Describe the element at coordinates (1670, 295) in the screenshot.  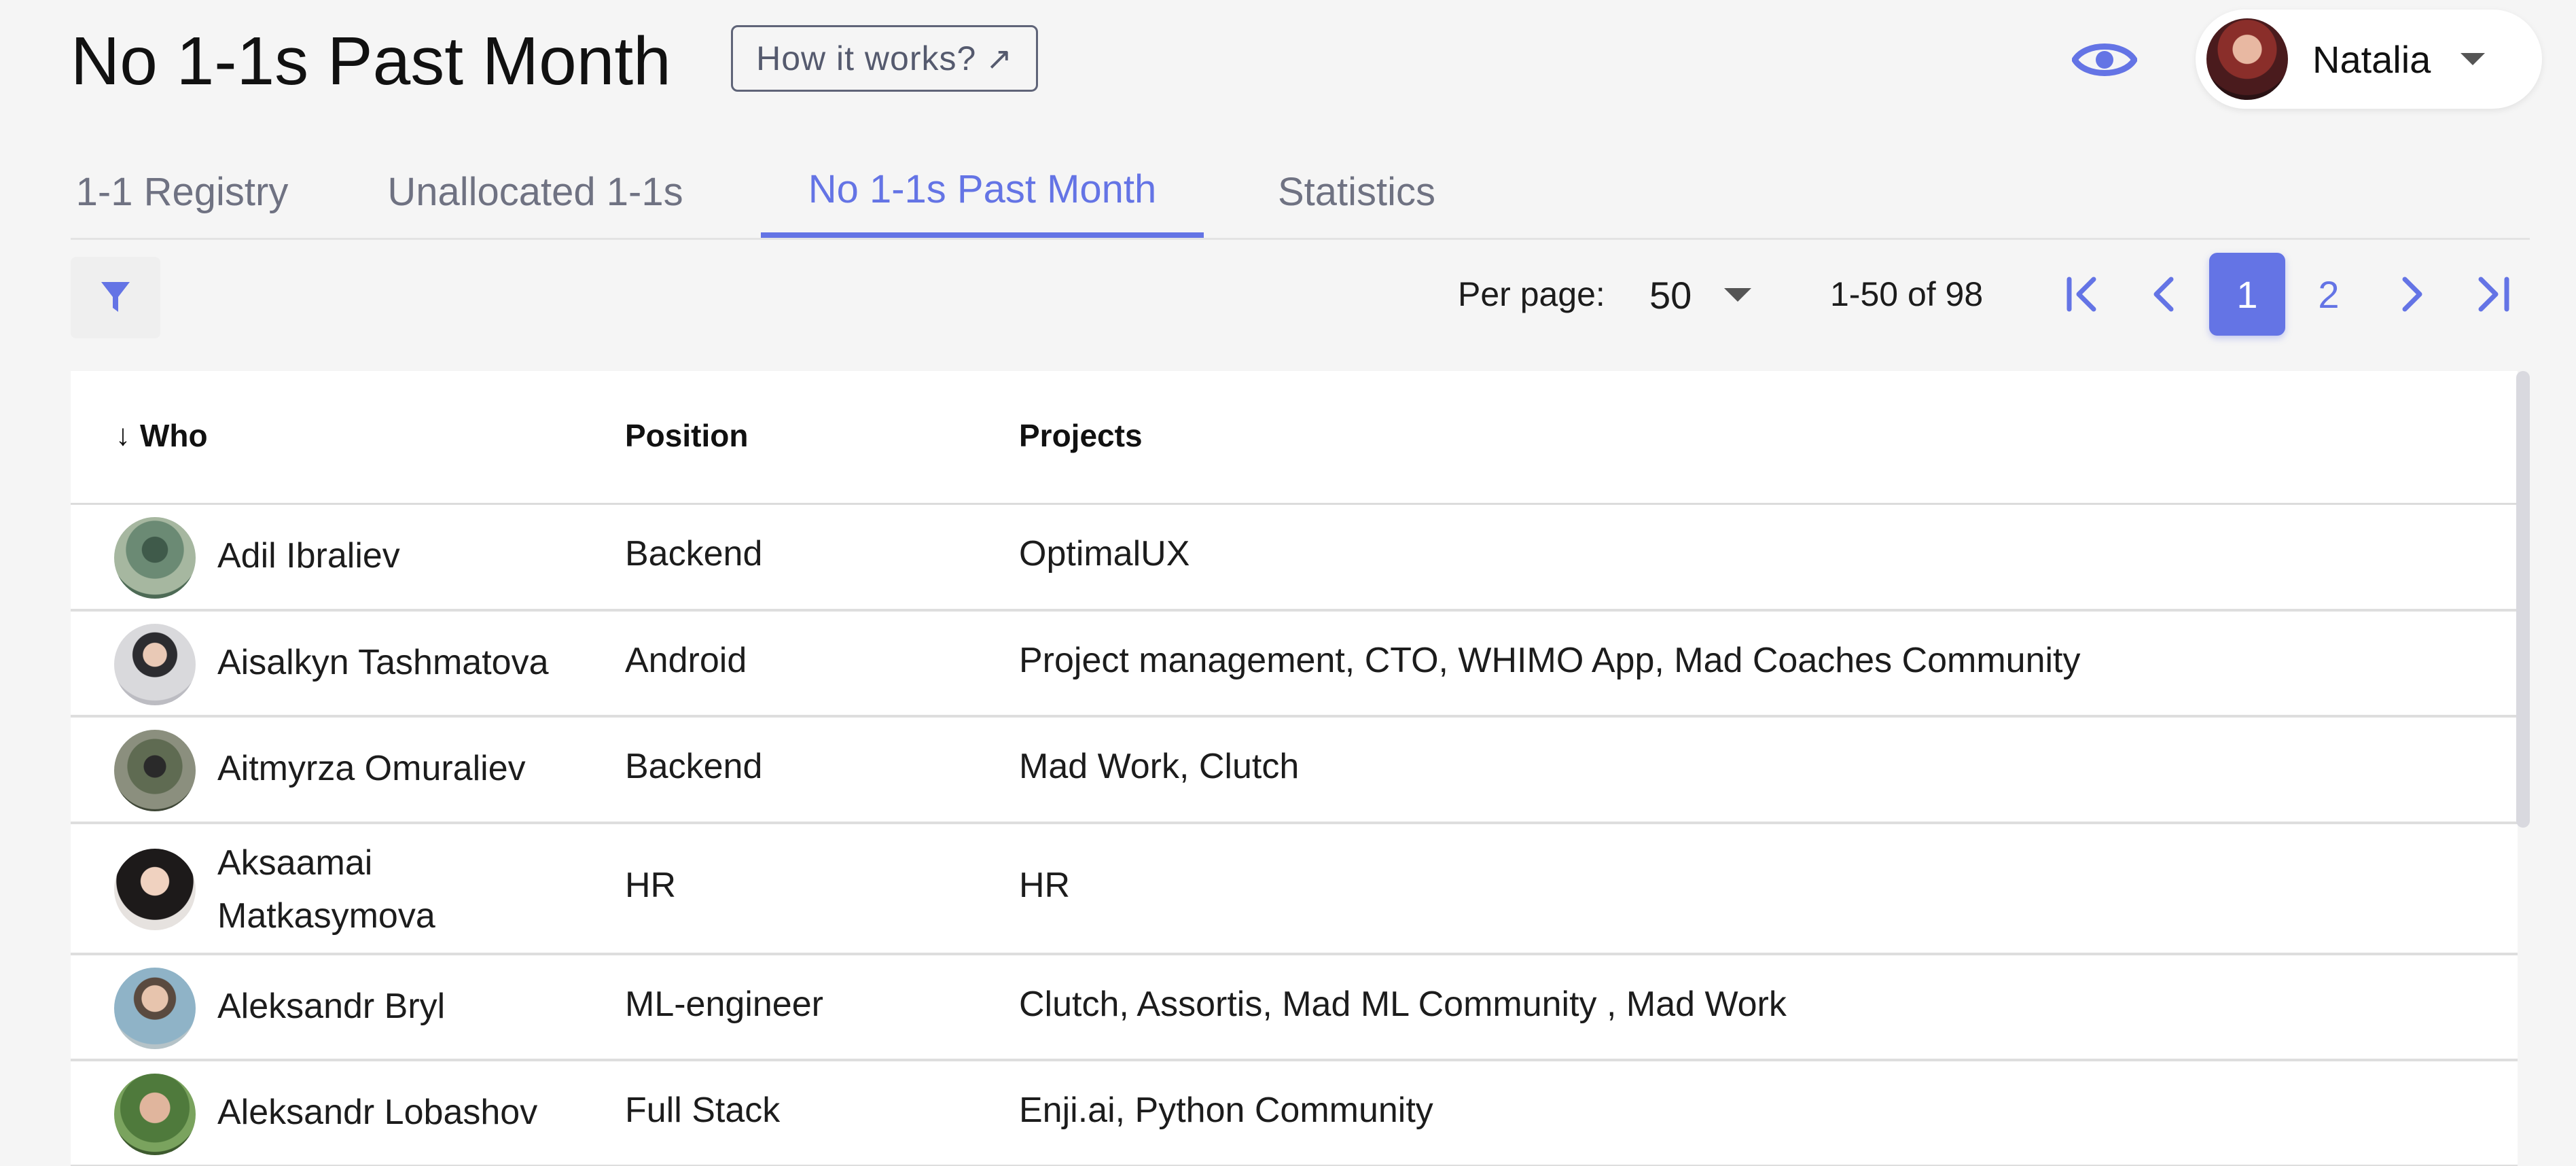
I see `per-page-value: 50` at that location.